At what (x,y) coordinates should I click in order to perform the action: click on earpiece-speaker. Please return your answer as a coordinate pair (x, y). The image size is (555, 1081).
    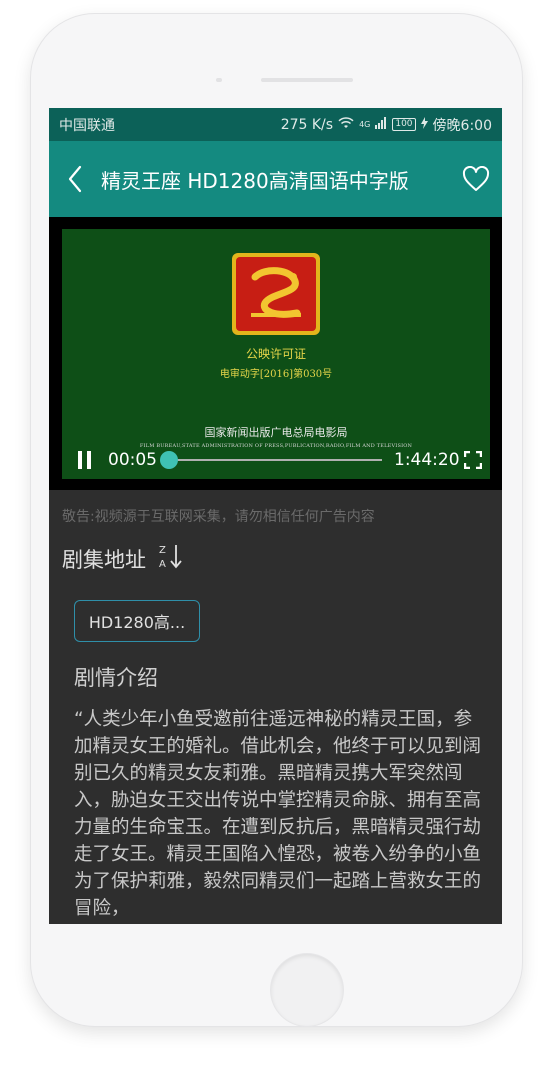
    Looking at the image, I should click on (307, 80).